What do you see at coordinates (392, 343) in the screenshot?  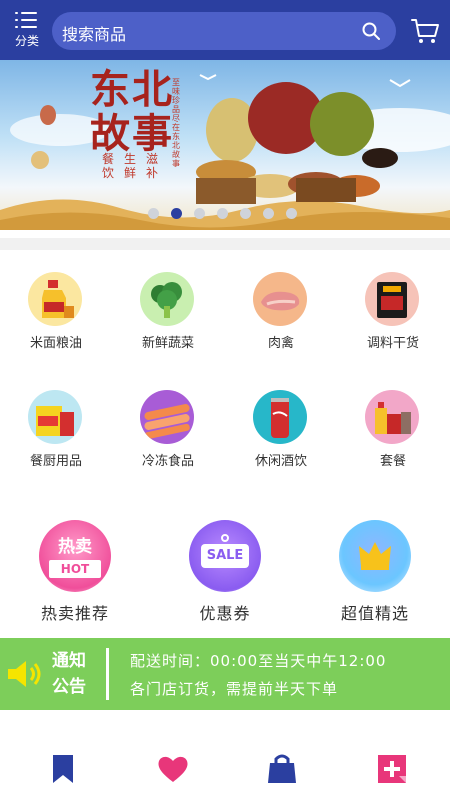 I see `category-label: 调料干货` at bounding box center [392, 343].